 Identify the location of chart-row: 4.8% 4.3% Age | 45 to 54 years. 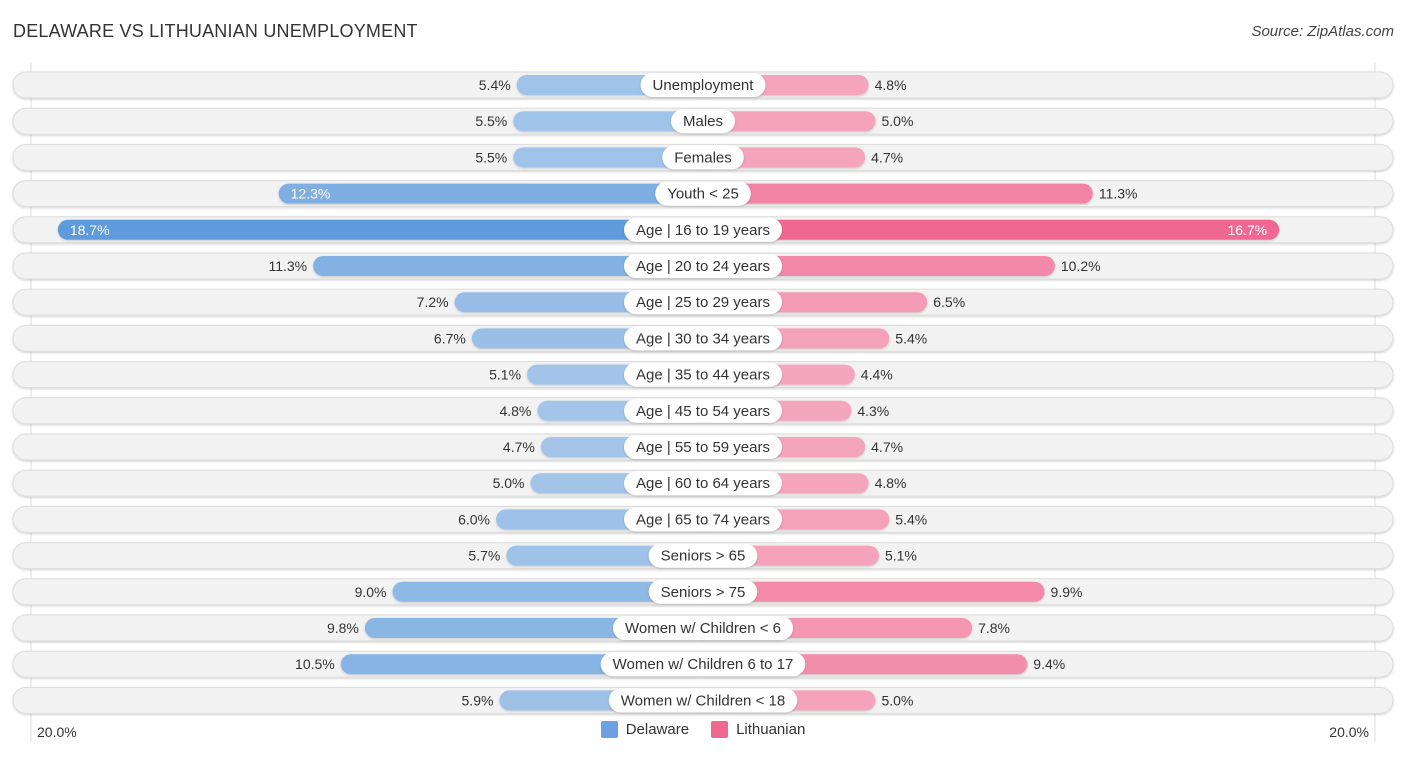
(703, 411).